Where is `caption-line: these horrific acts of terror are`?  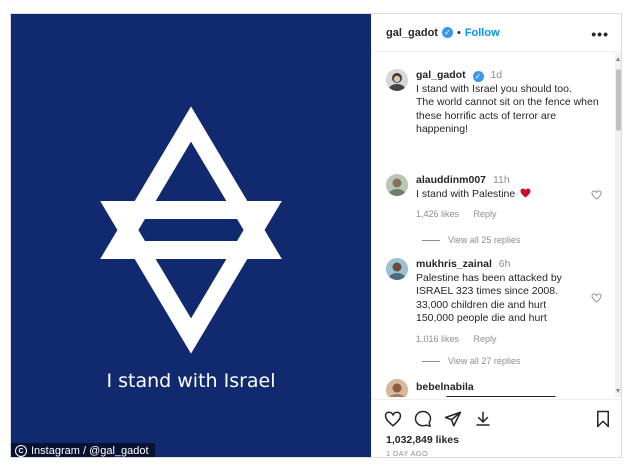 caption-line: these horrific acts of terror are is located at coordinates (486, 115).